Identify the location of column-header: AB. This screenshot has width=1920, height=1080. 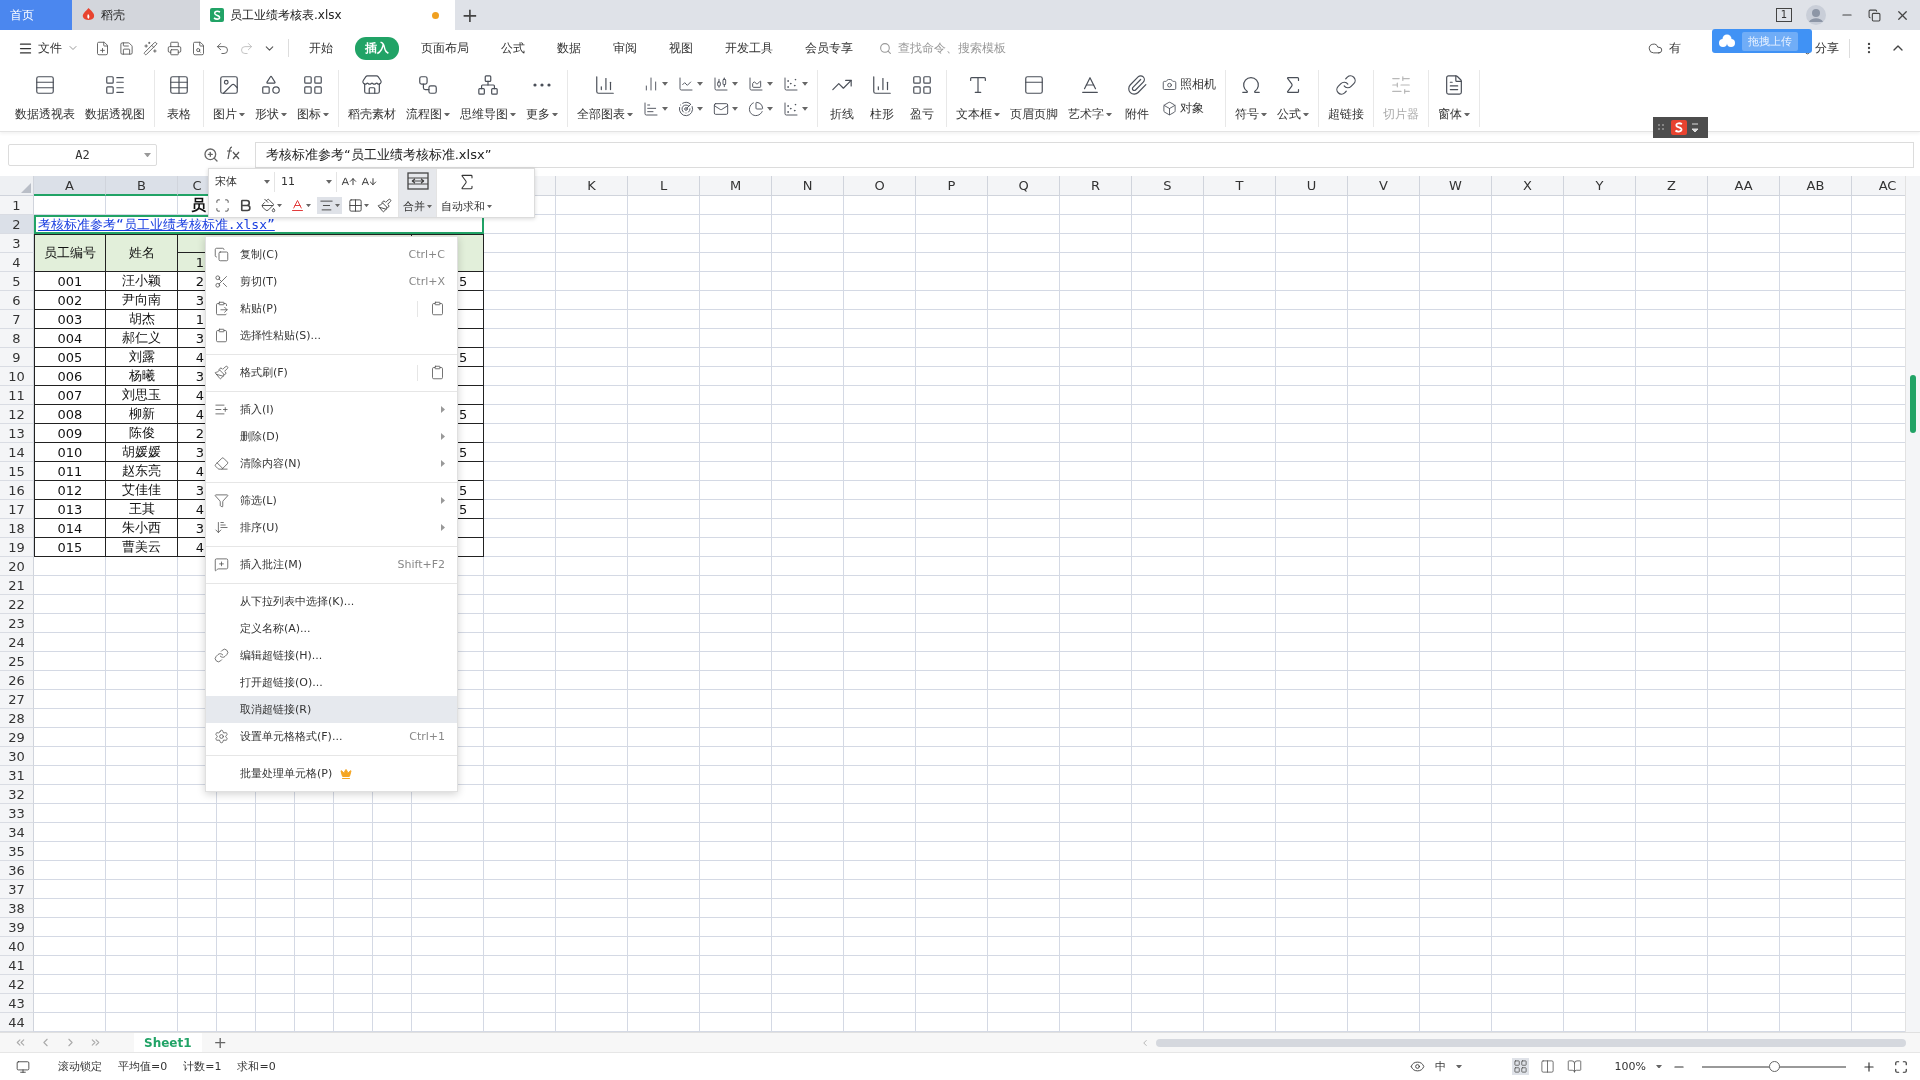
(1816, 186).